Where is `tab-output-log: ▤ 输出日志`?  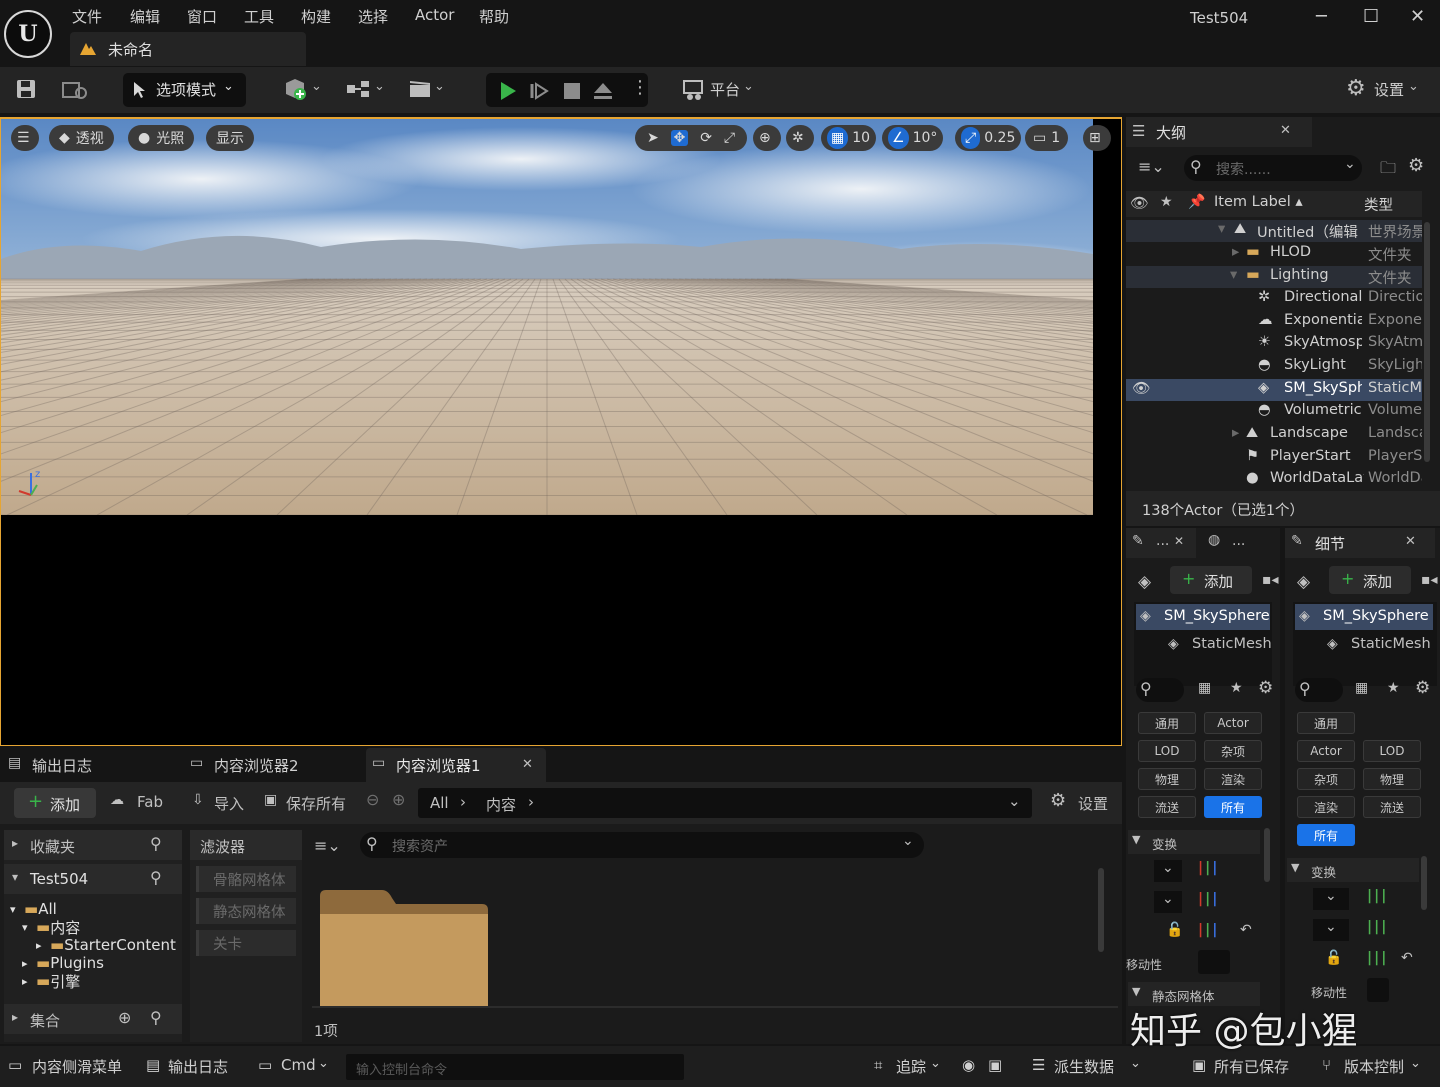
tab-output-log: ▤ 输出日志 is located at coordinates (89, 765).